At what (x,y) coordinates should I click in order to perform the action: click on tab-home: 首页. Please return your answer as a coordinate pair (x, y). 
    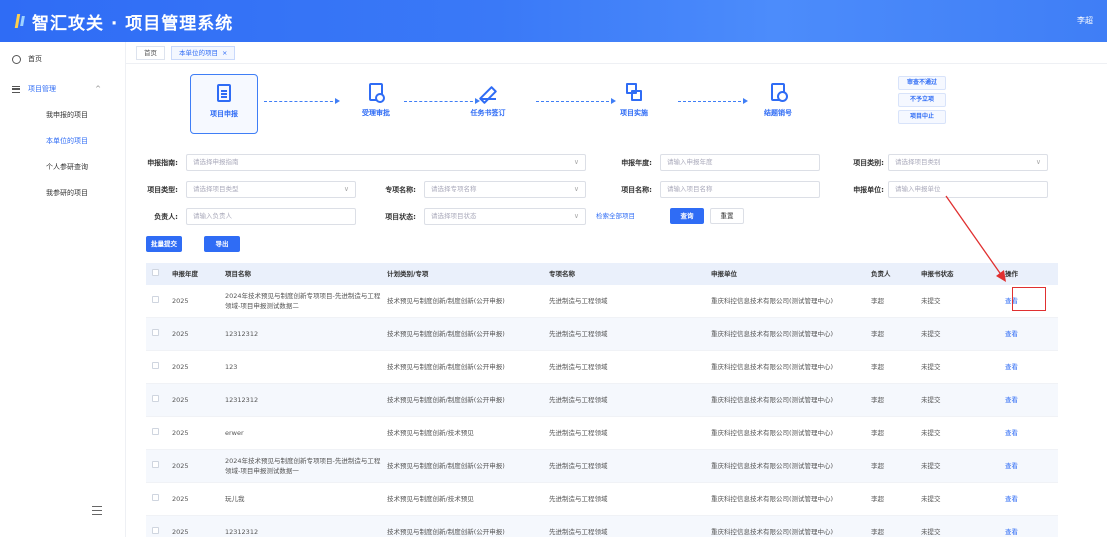
    Looking at the image, I should click on (150, 52).